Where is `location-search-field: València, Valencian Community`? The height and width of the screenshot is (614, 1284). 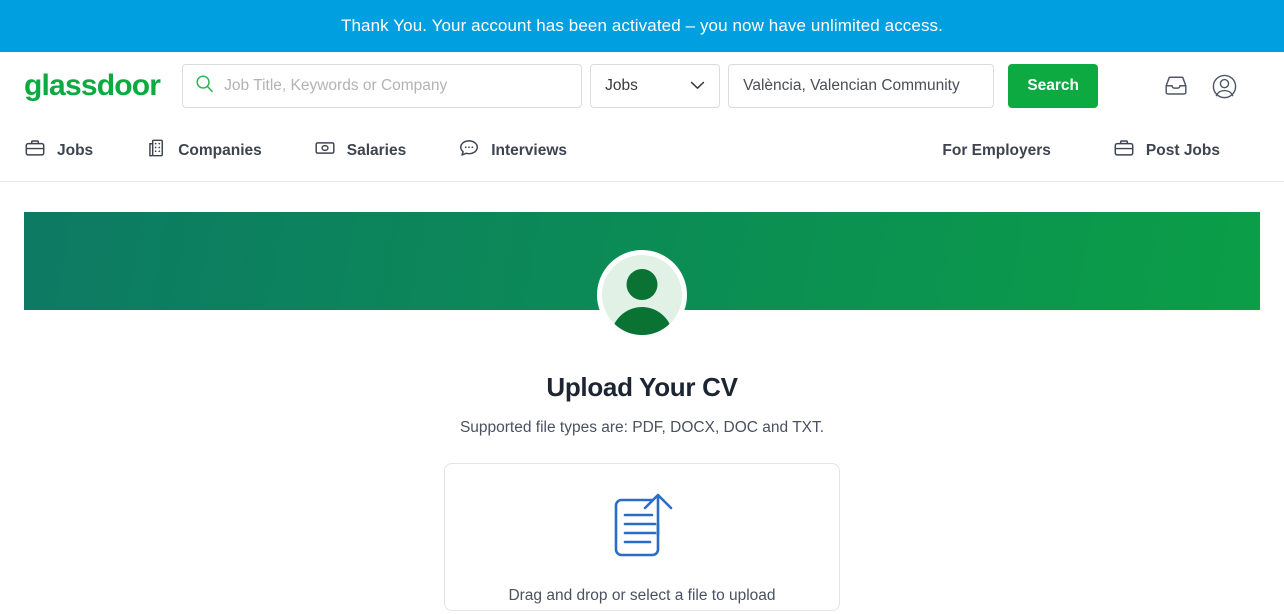 location-search-field: València, Valencian Community is located at coordinates (861, 86).